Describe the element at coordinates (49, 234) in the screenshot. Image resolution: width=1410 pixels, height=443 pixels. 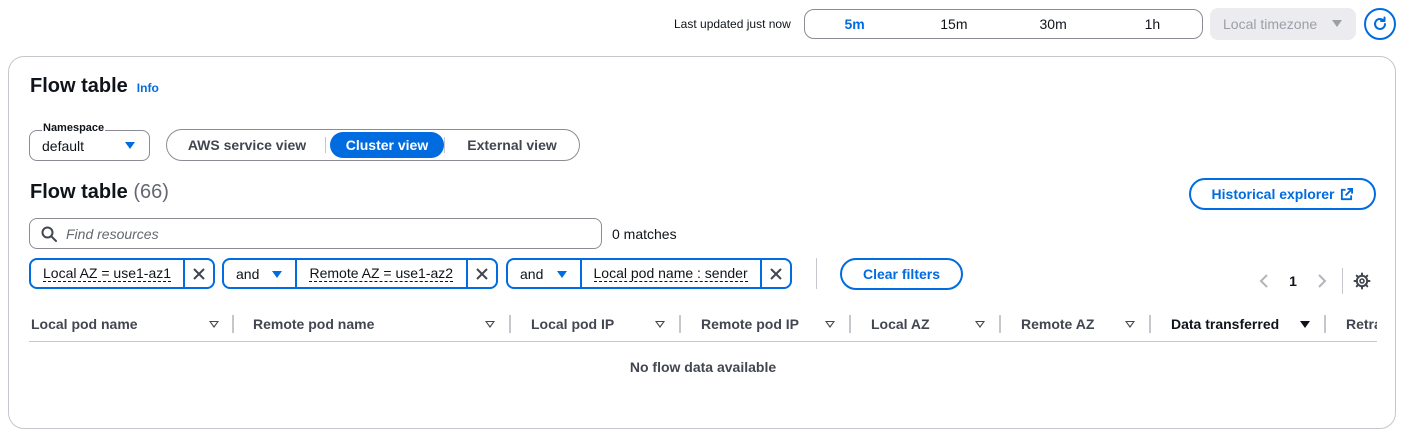
I see `search-icon` at that location.